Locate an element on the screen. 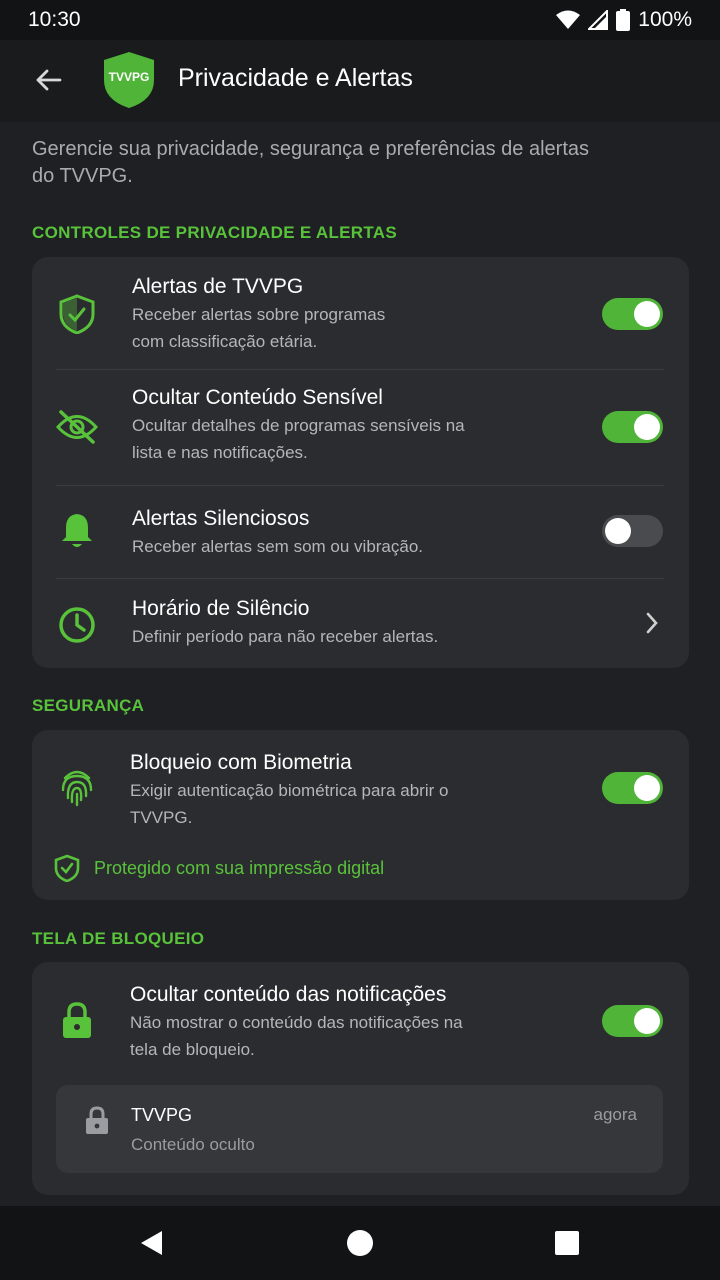 The image size is (720, 1280). eye-off-icon is located at coordinates (77, 427).